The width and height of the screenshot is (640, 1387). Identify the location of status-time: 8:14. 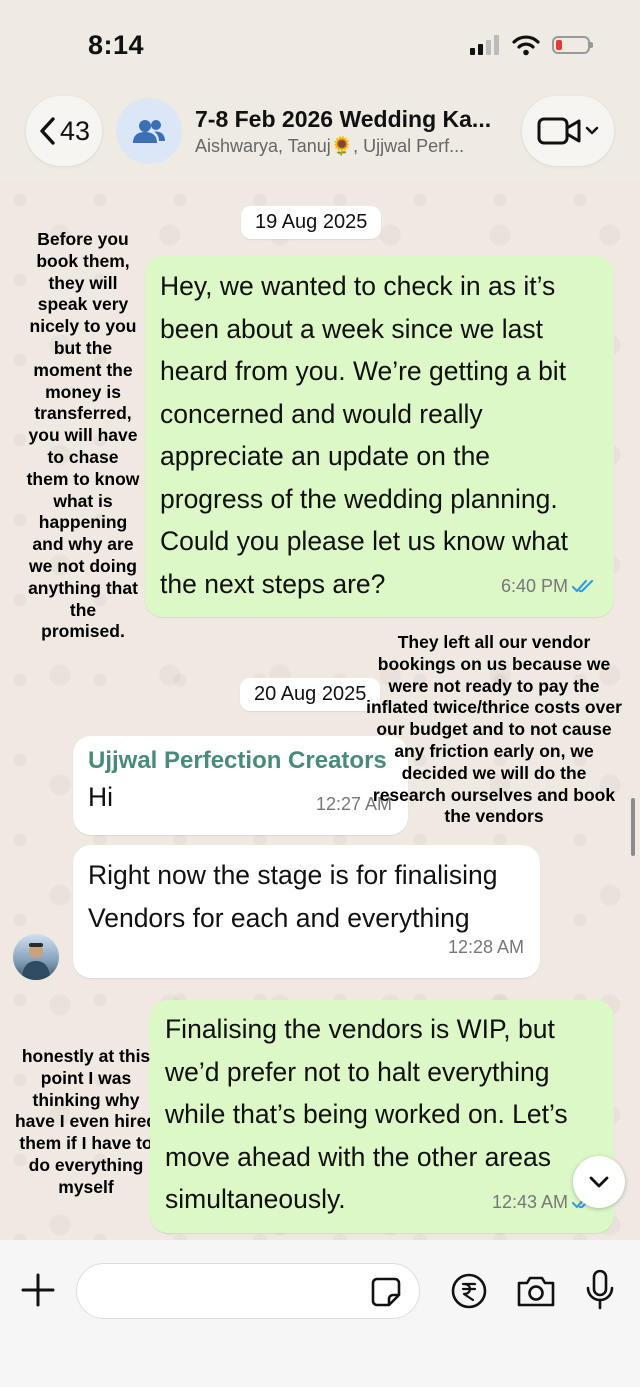
(116, 45).